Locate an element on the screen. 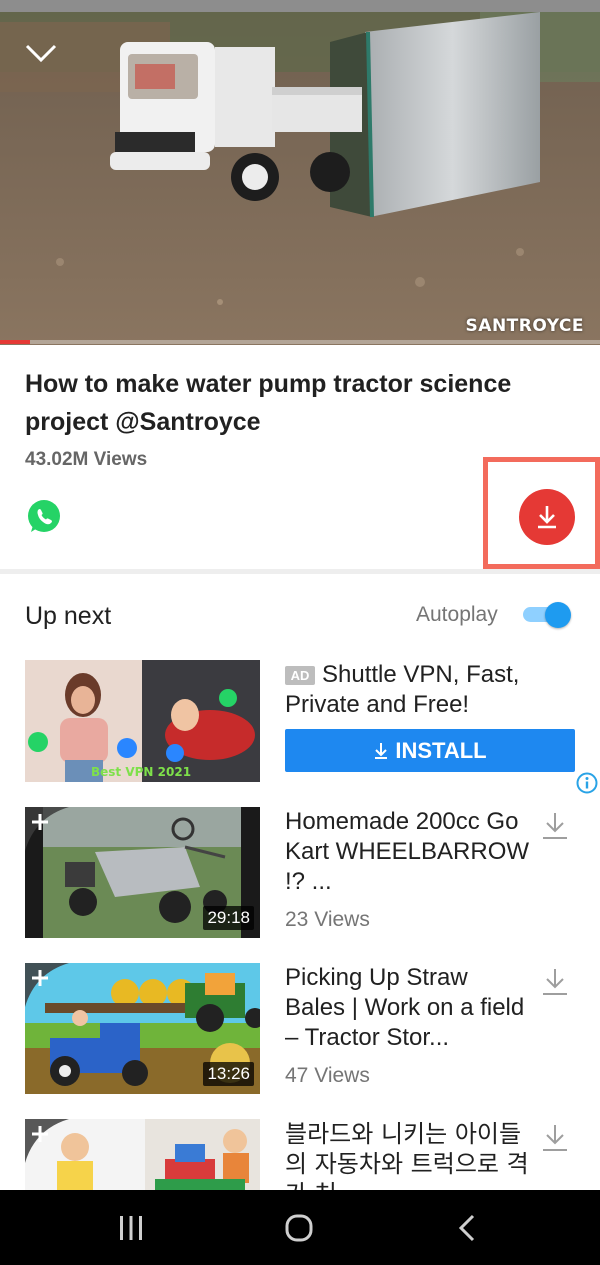  autoplay-toggle is located at coordinates (547, 615).